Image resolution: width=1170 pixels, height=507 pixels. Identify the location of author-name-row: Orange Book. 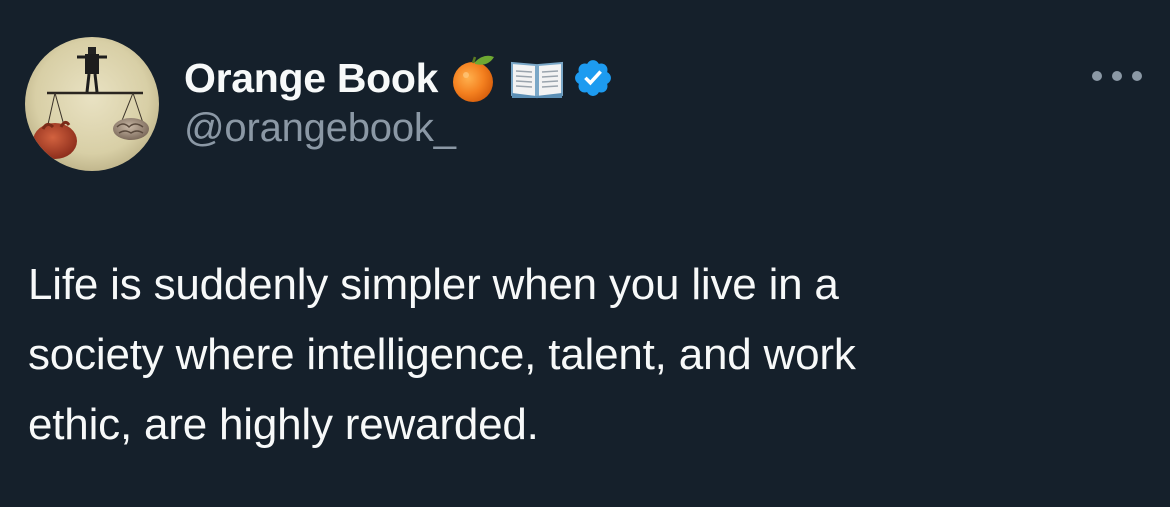
(399, 78).